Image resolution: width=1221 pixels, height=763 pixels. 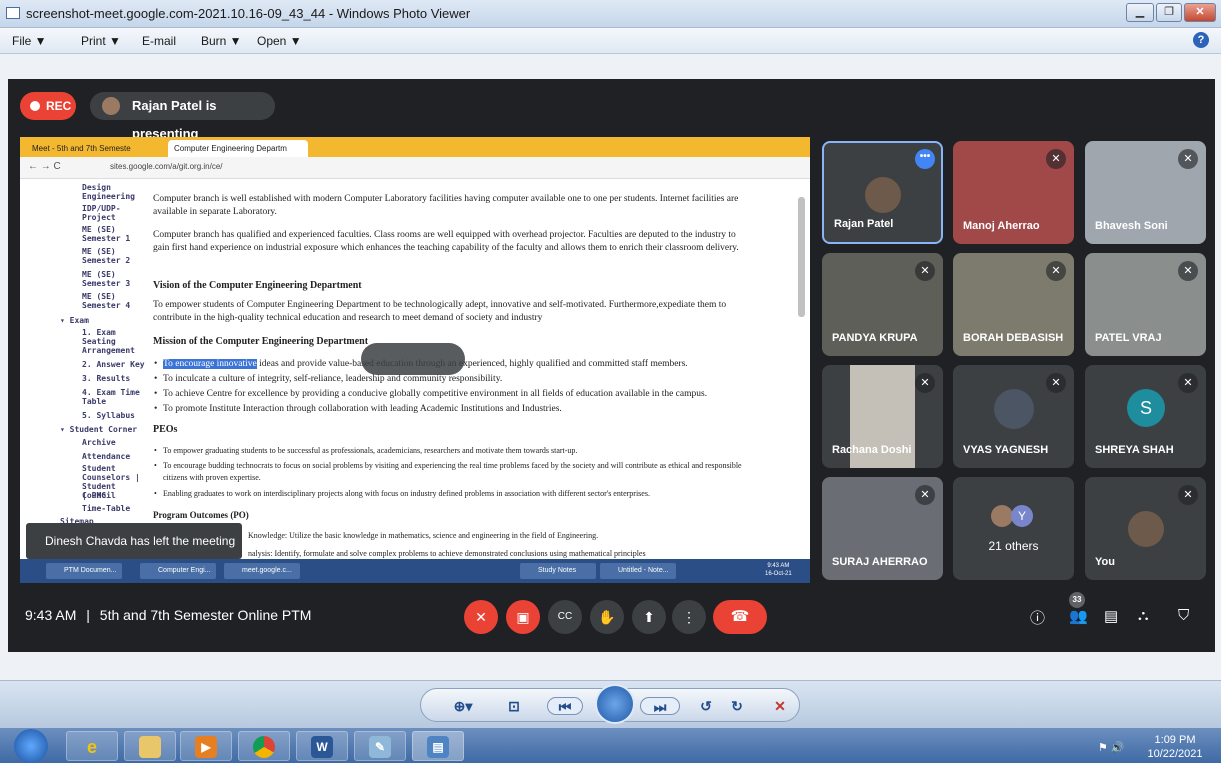 What do you see at coordinates (99, 442) in the screenshot?
I see `sidebar-item: Archive` at bounding box center [99, 442].